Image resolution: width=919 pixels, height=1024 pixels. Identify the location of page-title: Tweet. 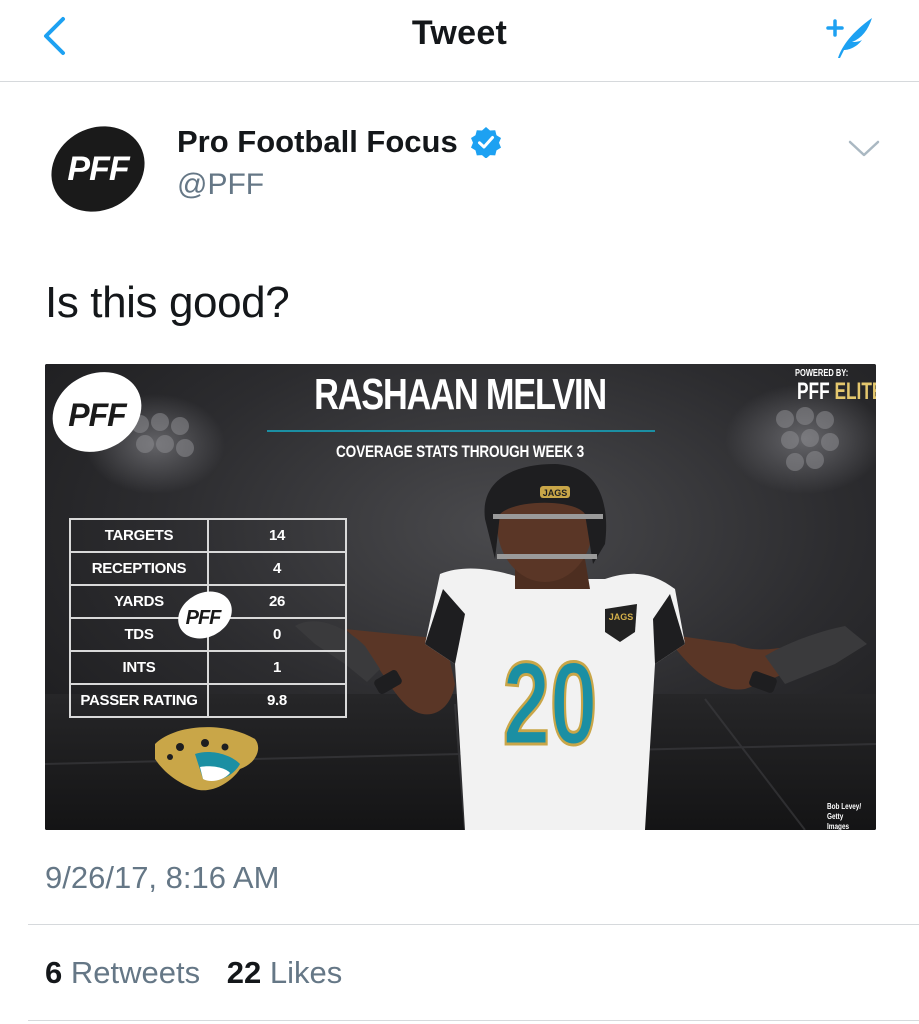
(459, 33).